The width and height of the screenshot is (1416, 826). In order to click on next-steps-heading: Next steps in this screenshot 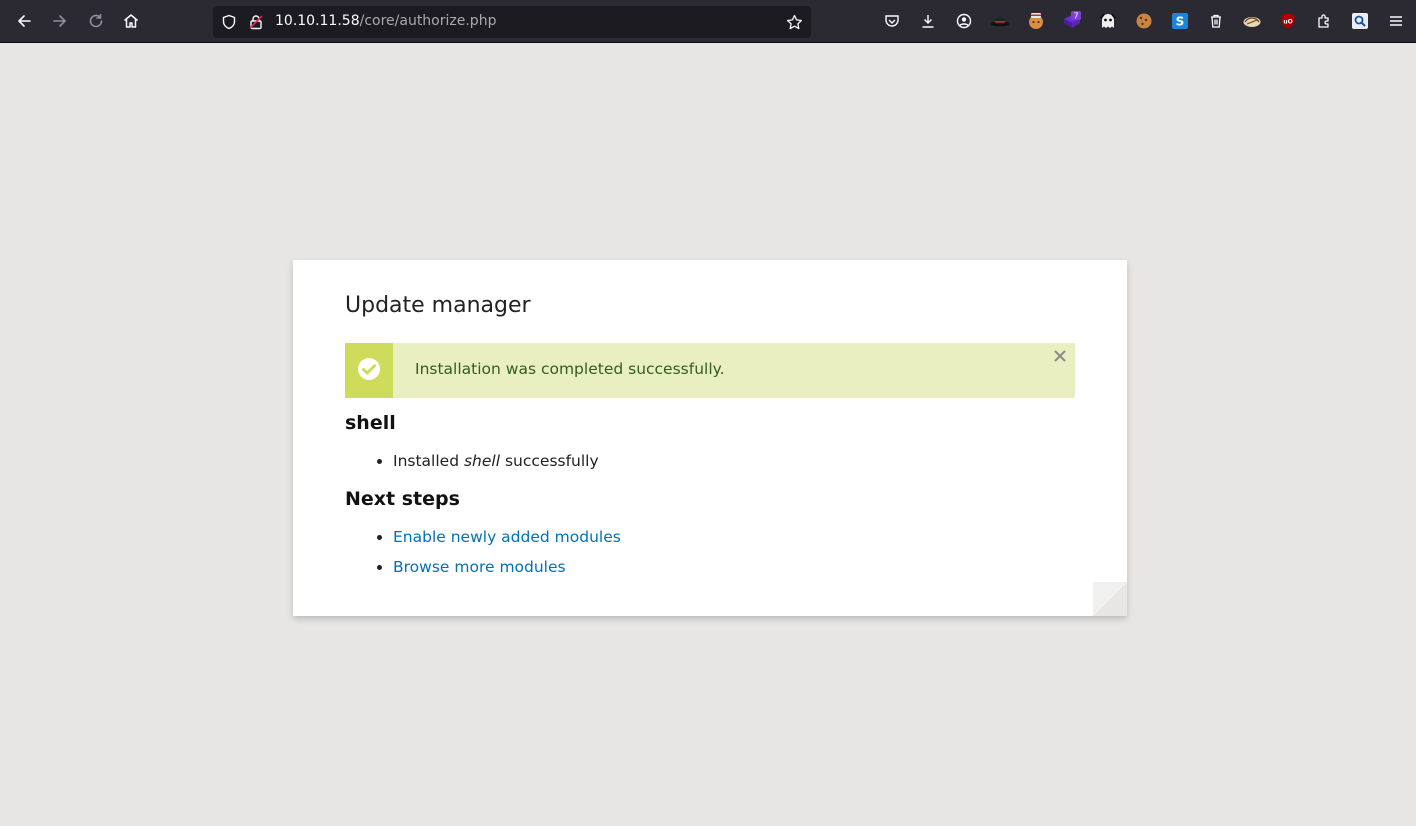, I will do `click(402, 499)`.